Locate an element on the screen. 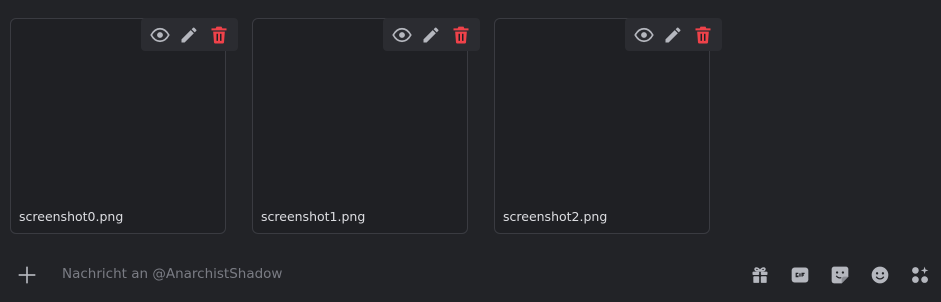 The height and width of the screenshot is (302, 941). apps-icon is located at coordinates (920, 274).